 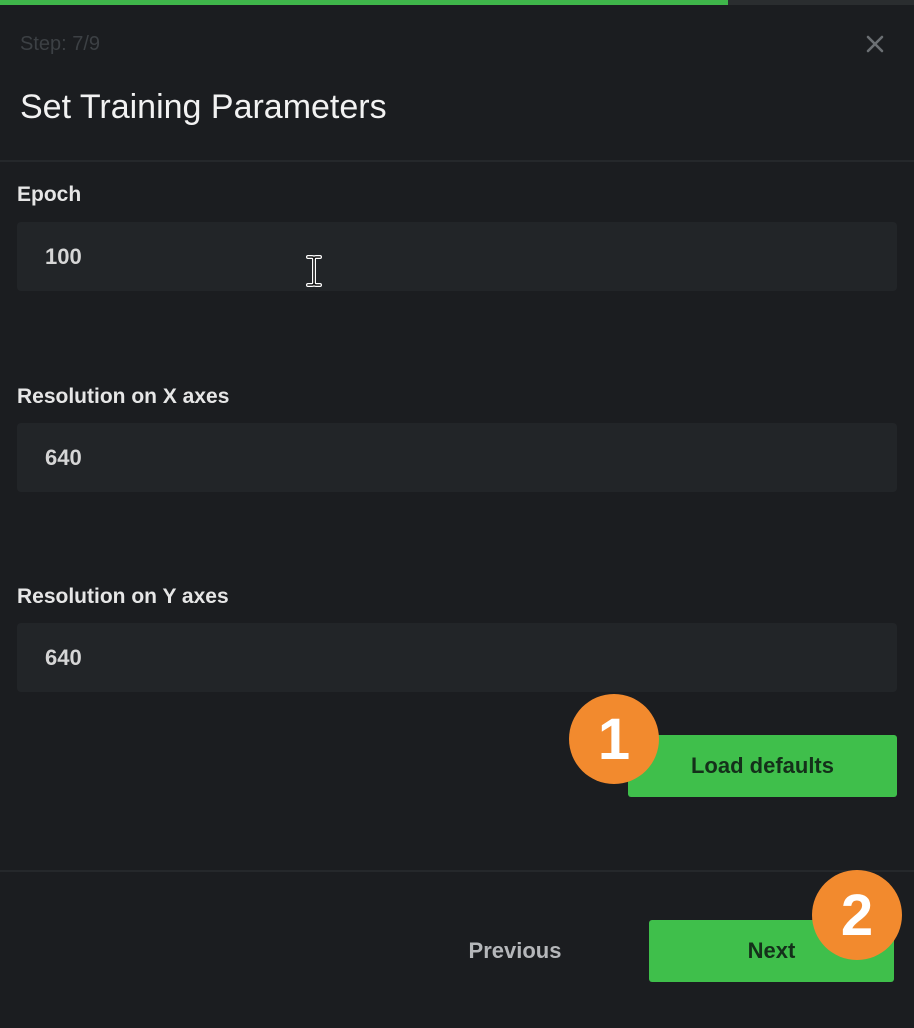 I want to click on next-label: Next, so click(x=771, y=950).